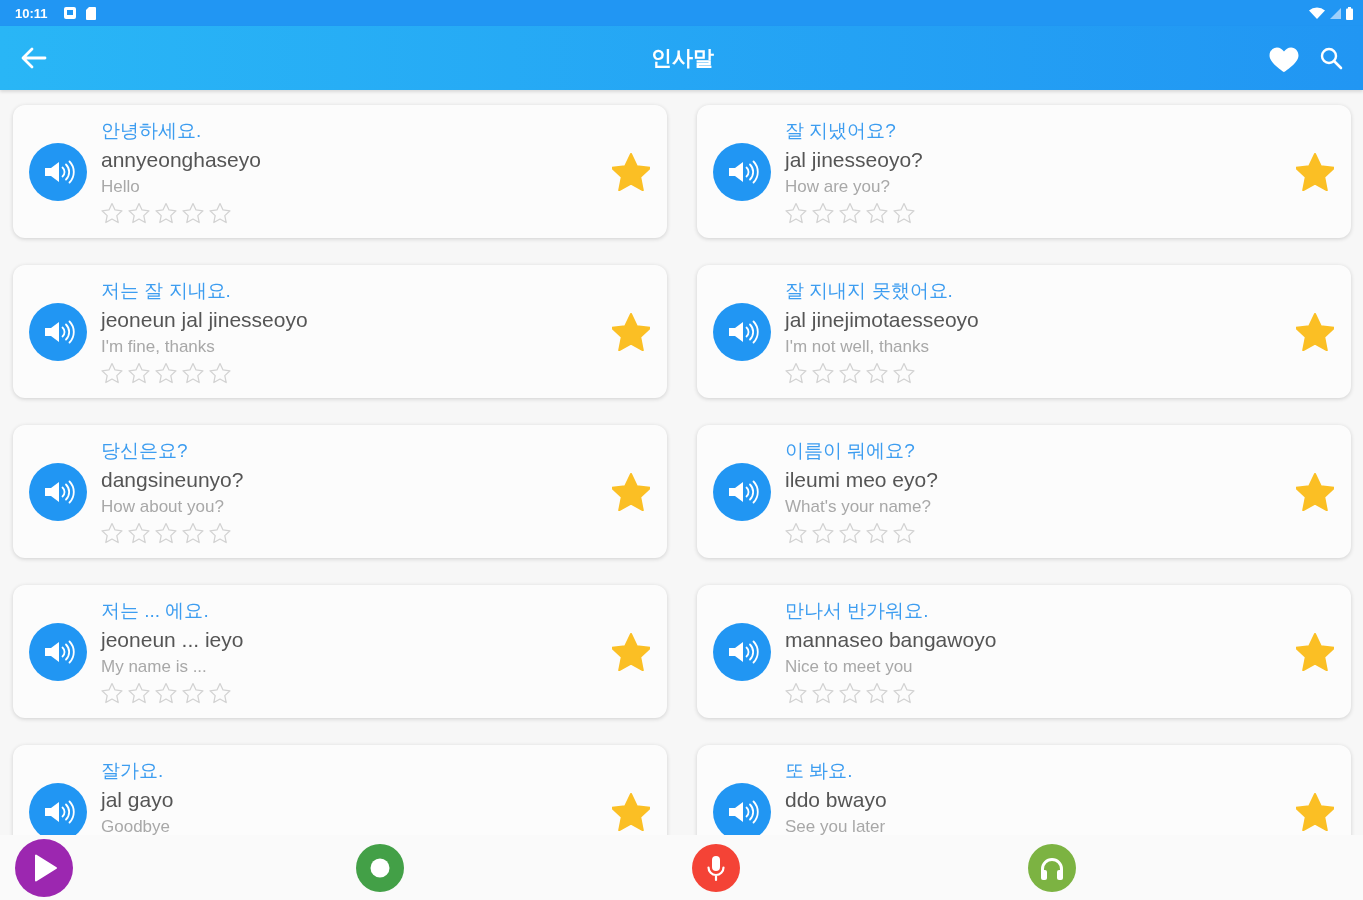 The height and width of the screenshot is (900, 1363). I want to click on wifi-icon, so click(1317, 13).